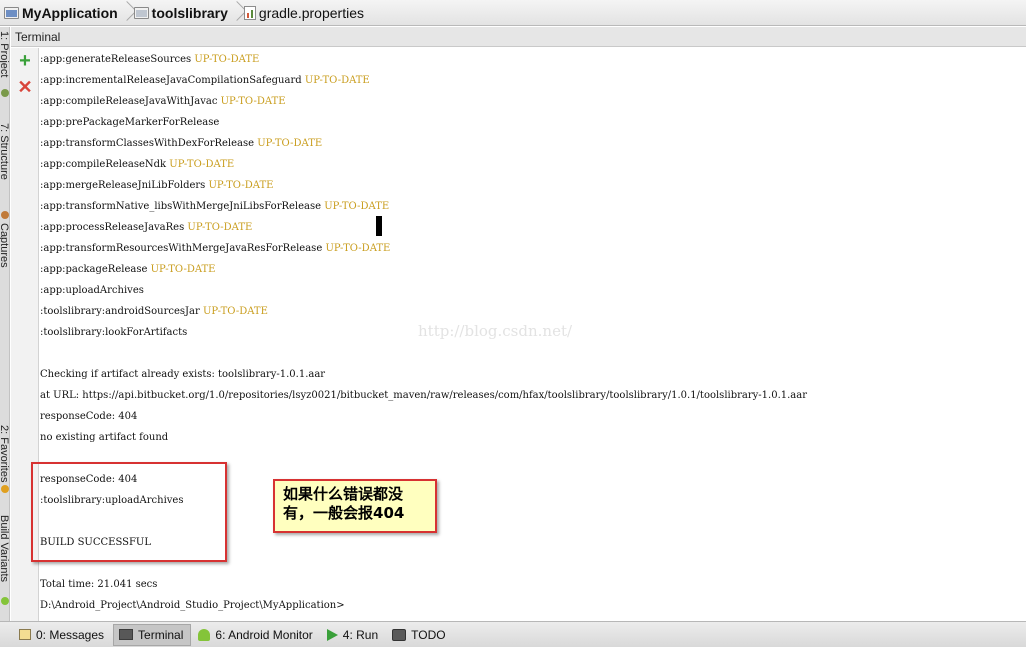  I want to click on terminal-icon, so click(126, 634).